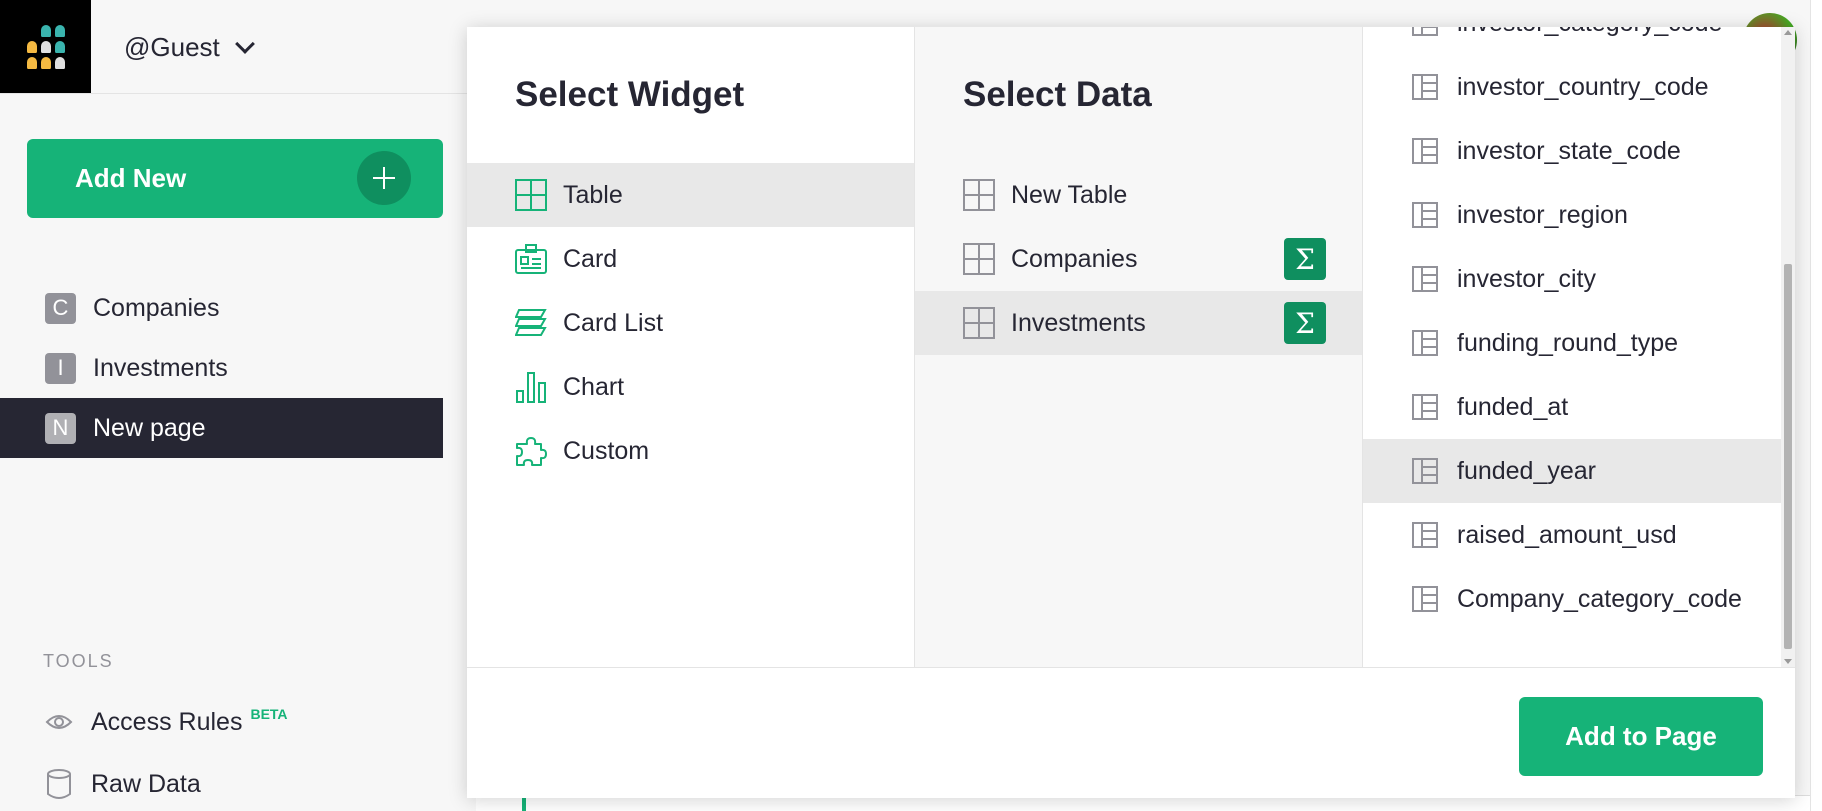 The height and width of the screenshot is (811, 1822). What do you see at coordinates (60, 368) in the screenshot?
I see `page-initial-badge: I` at bounding box center [60, 368].